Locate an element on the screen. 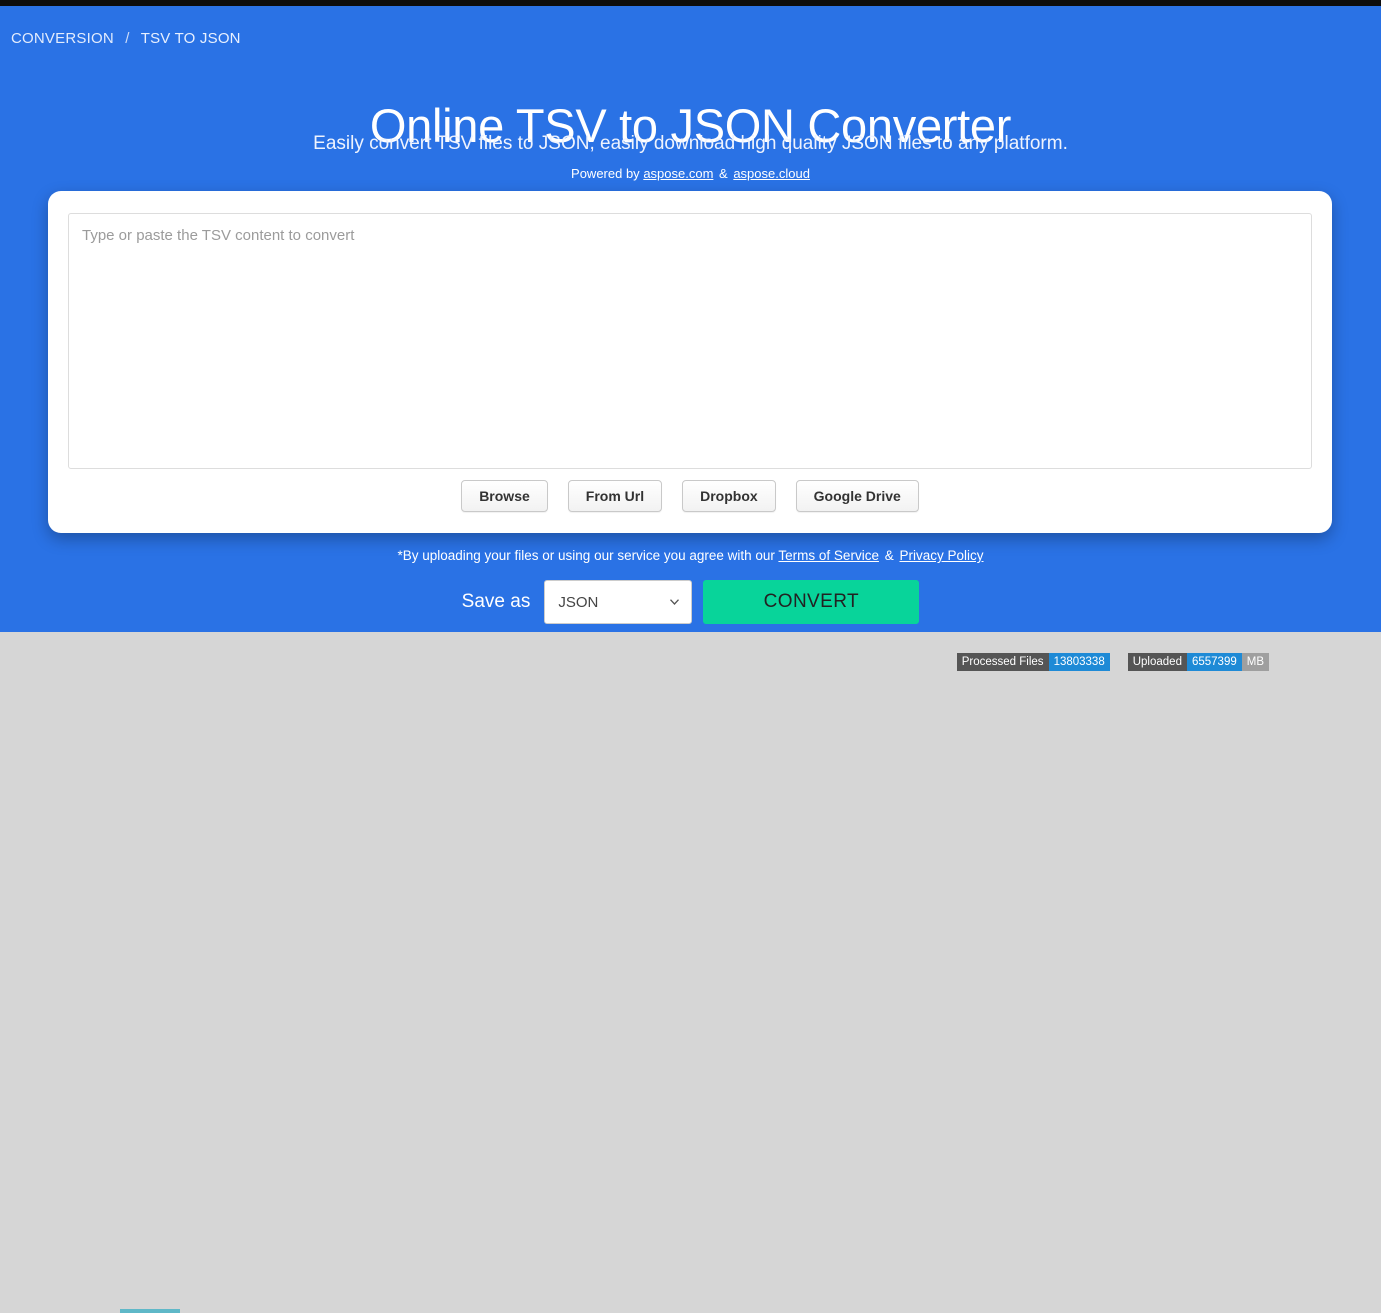  format-select-wrapper: JSON is located at coordinates (618, 602).